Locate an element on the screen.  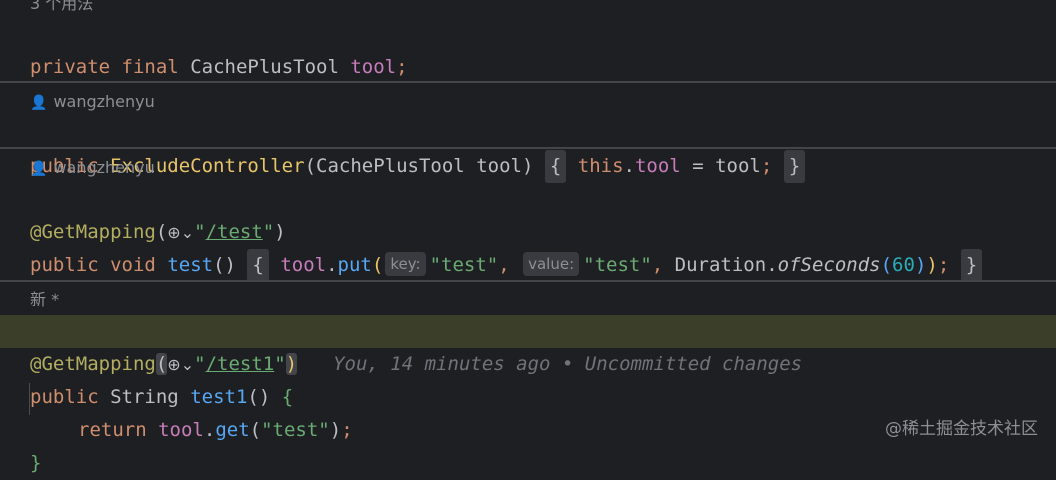
watermark: @稀土掘金技术社区 is located at coordinates (961, 429).